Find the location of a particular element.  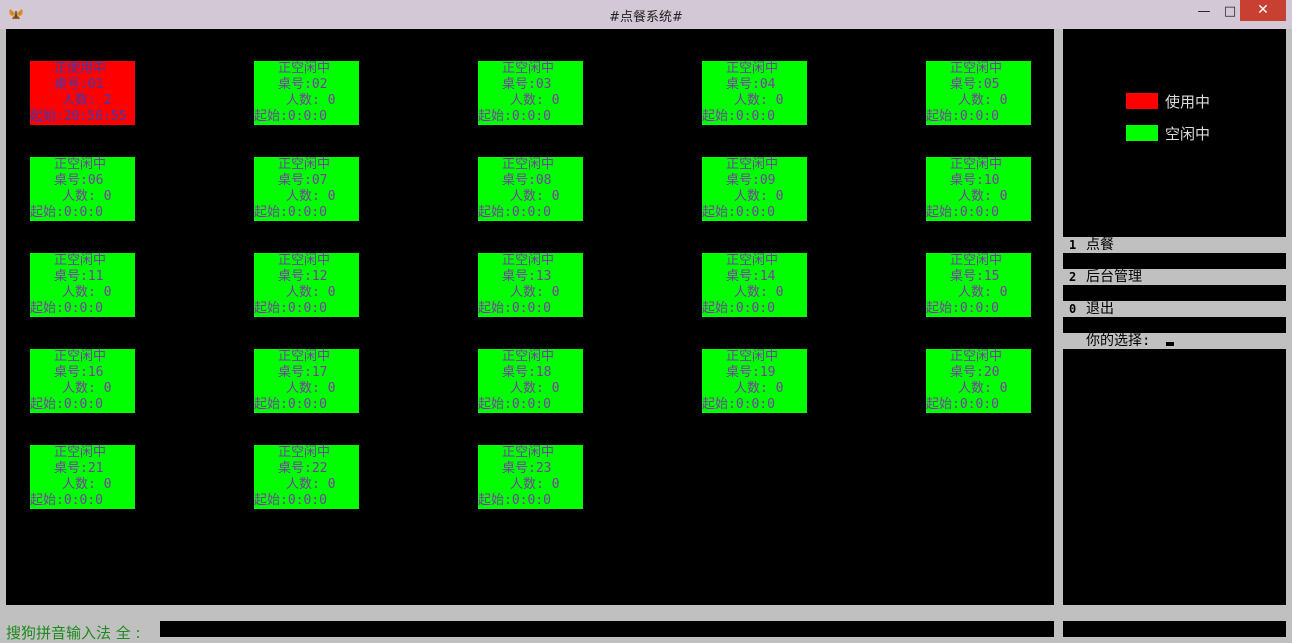

table-card: 正空闲中 桌号:09 人数: 0 起始:0:0:0 is located at coordinates (754, 189).